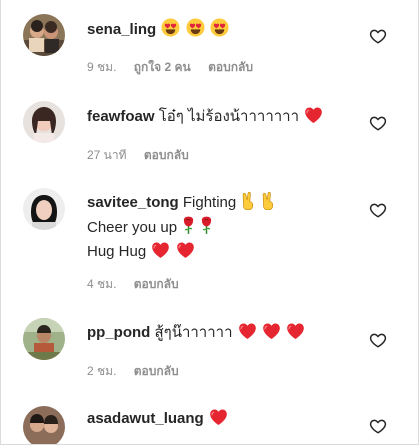 The height and width of the screenshot is (446, 419). What do you see at coordinates (145, 418) in the screenshot?
I see `comment-username: asadawut_luang` at bounding box center [145, 418].